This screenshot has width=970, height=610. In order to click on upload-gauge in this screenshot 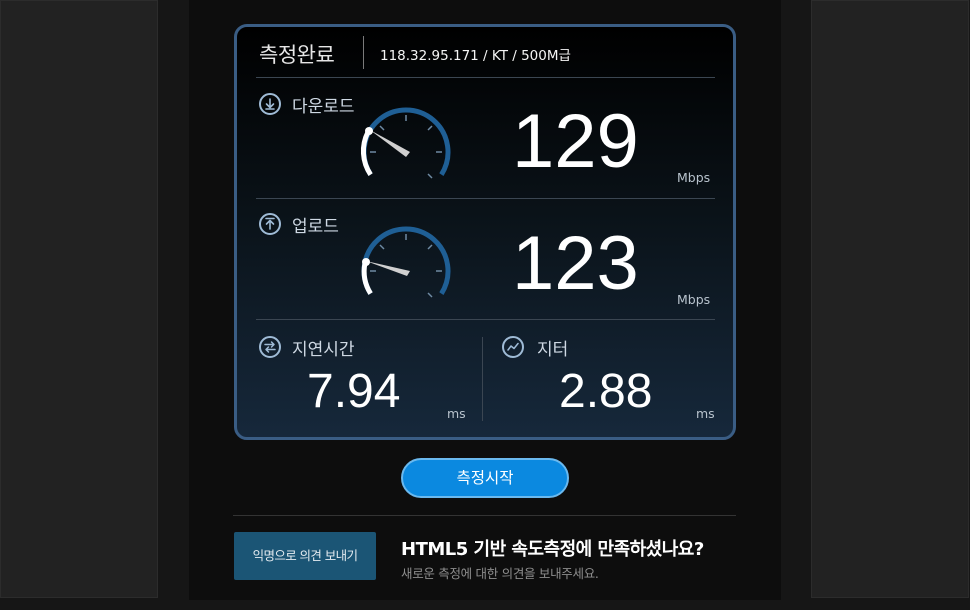, I will do `click(406, 262)`.